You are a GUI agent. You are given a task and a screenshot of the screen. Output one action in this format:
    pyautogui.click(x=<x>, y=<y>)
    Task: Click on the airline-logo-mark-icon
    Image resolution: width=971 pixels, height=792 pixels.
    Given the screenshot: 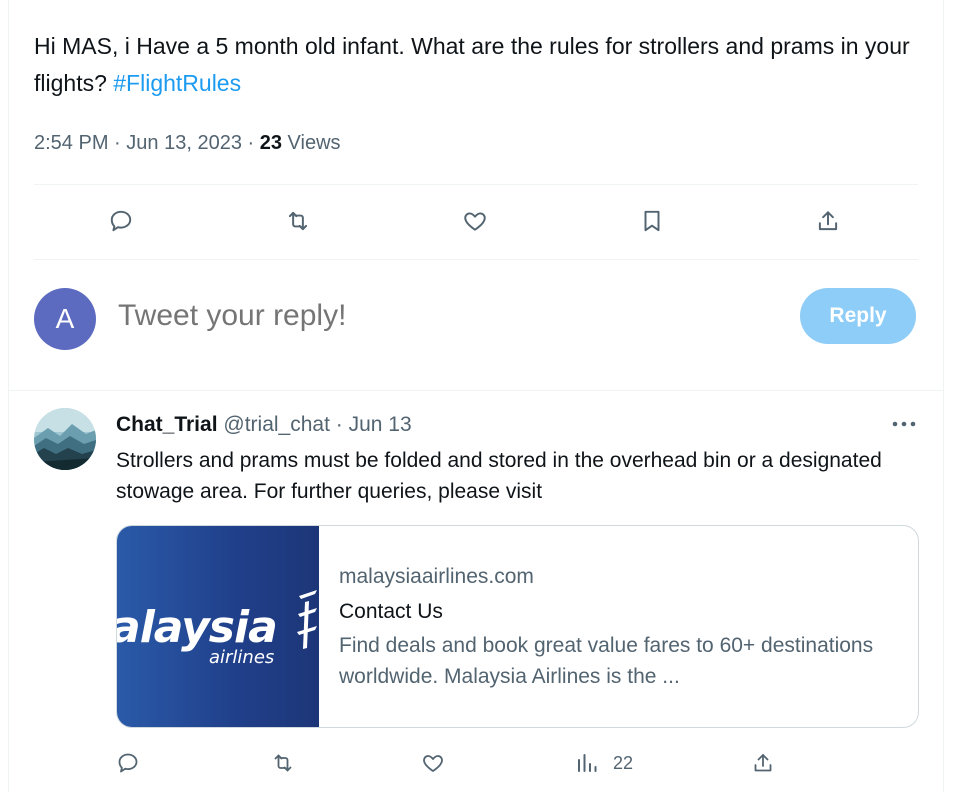 What is the action you would take?
    pyautogui.click(x=307, y=619)
    